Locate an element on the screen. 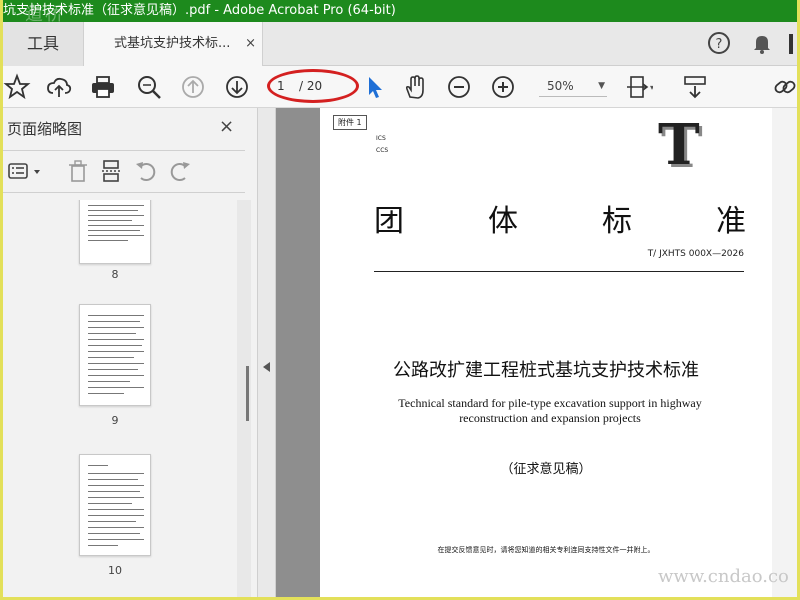 Image resolution: width=800 pixels, height=600 pixels. bell-icon is located at coordinates (762, 45).